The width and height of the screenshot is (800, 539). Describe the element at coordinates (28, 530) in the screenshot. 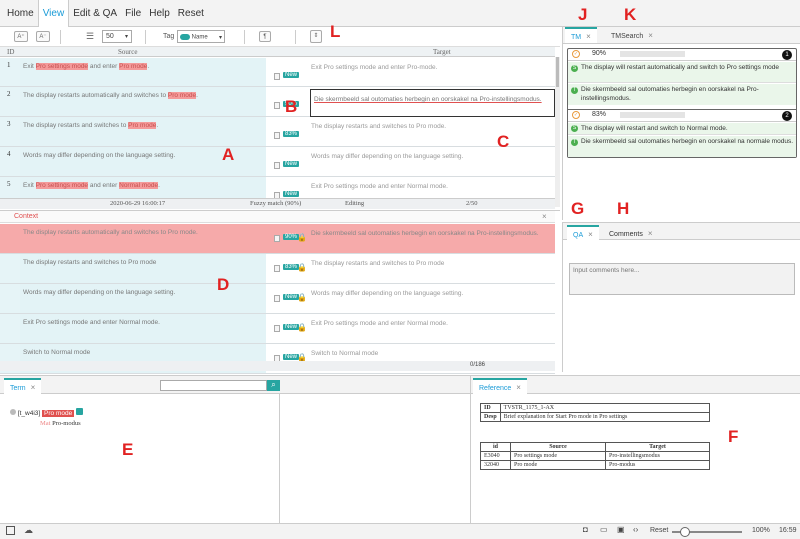

I see `cloud-icon: ☁` at that location.